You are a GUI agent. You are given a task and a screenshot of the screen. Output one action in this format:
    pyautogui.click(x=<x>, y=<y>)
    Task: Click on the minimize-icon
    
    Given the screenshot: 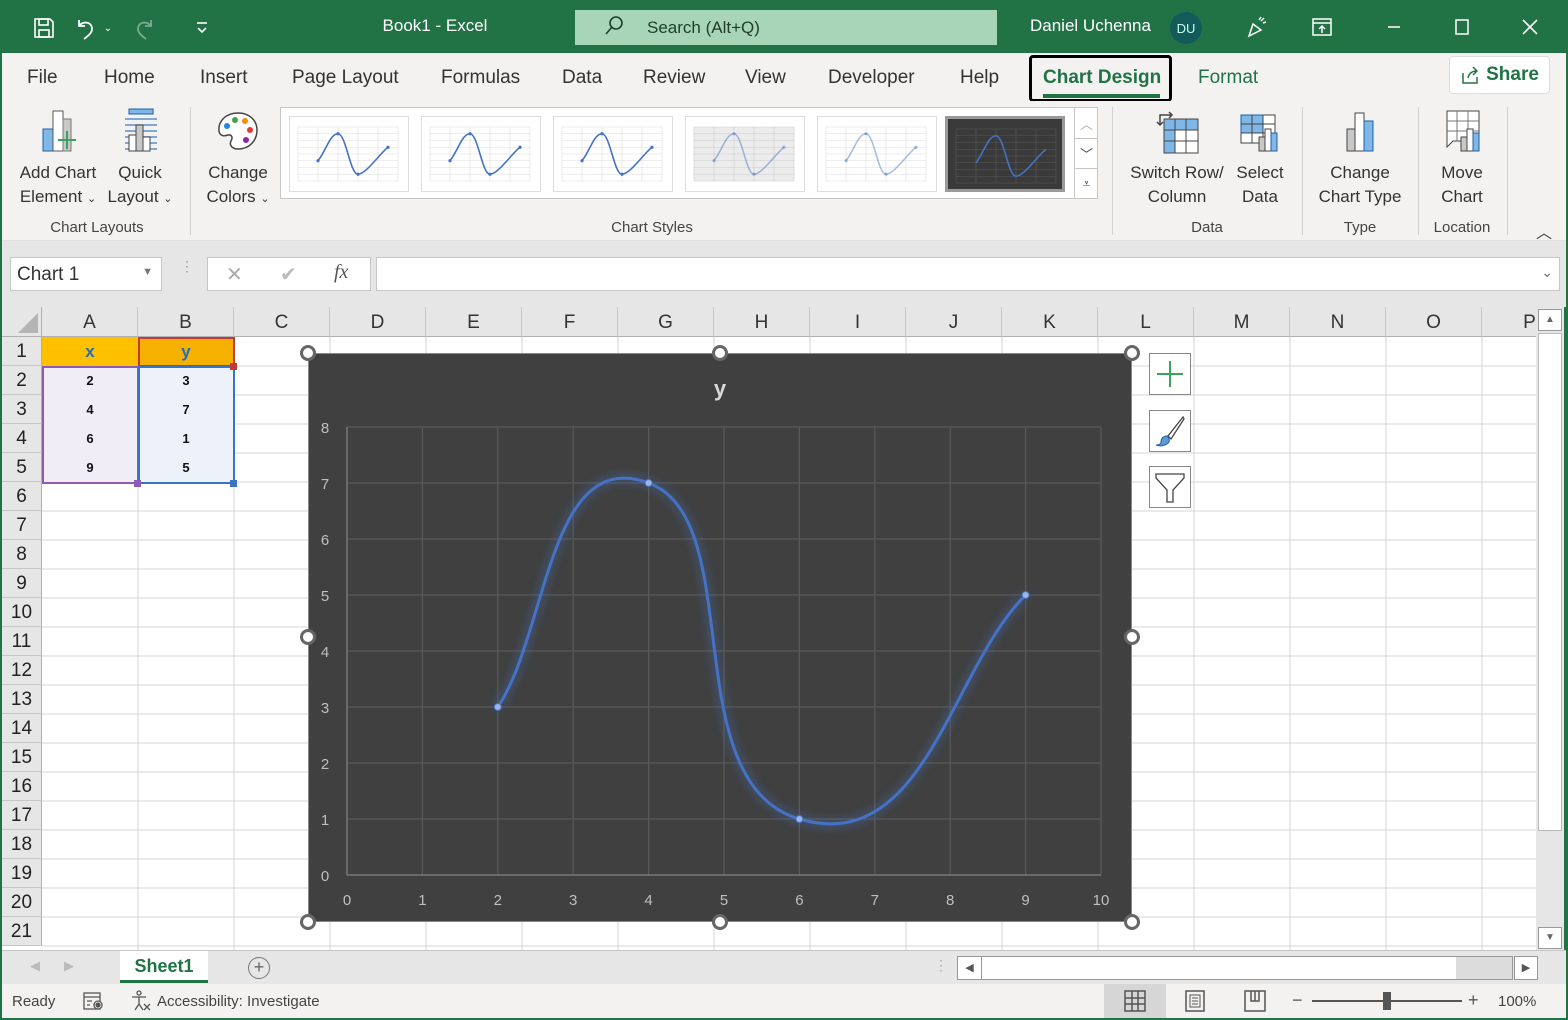 What is the action you would take?
    pyautogui.click(x=1394, y=27)
    